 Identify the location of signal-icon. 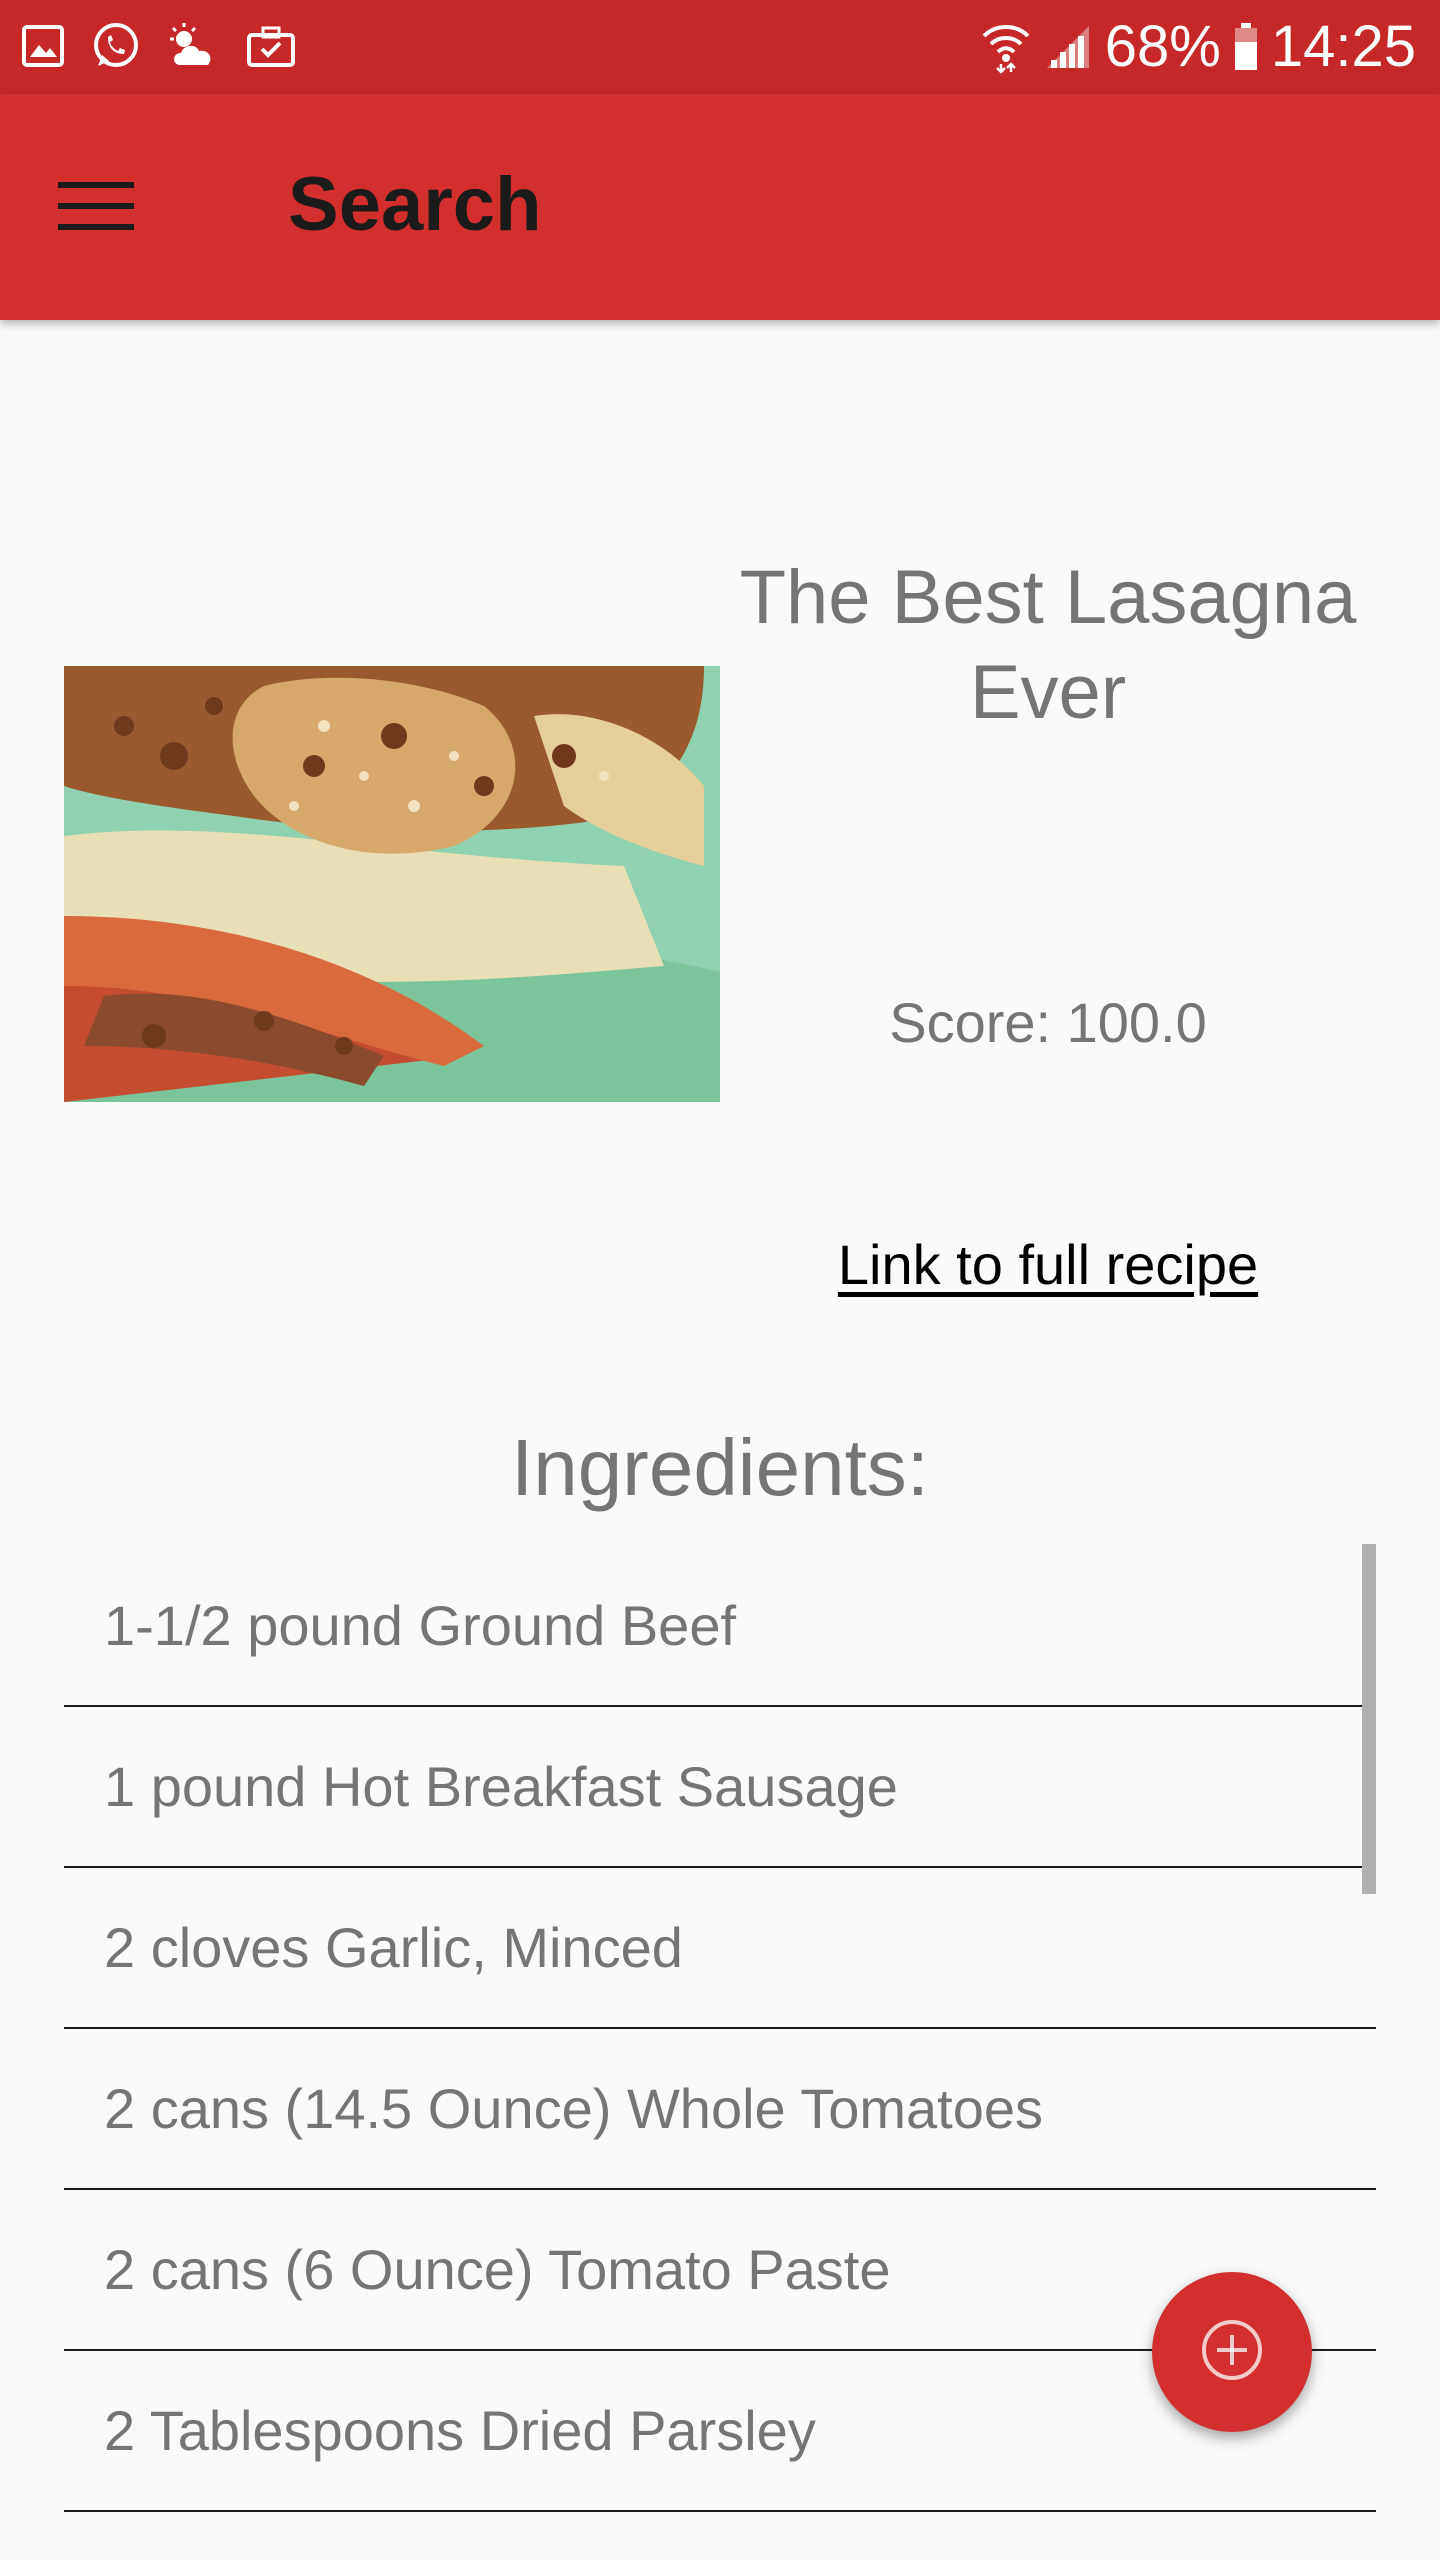
(1068, 47).